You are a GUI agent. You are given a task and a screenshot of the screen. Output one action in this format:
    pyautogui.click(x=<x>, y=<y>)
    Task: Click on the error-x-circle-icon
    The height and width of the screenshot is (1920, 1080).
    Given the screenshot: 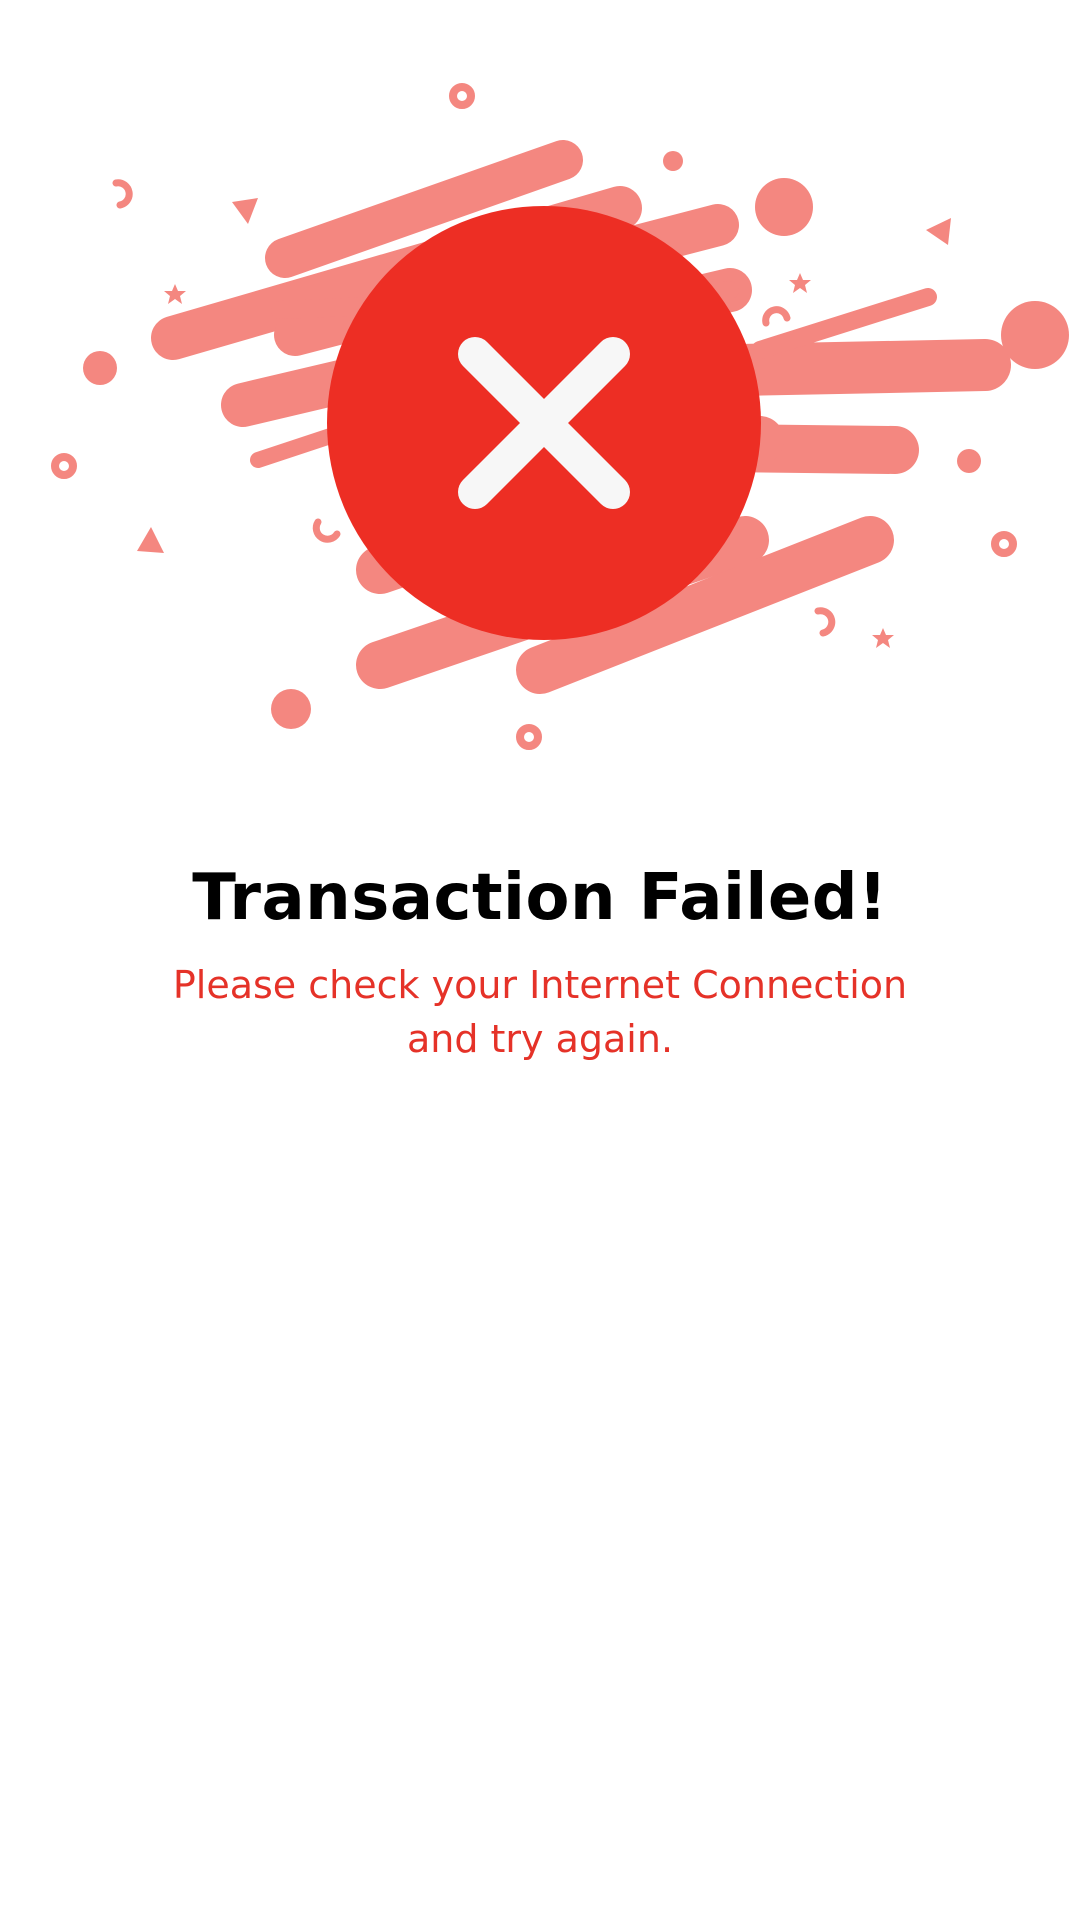 What is the action you would take?
    pyautogui.click(x=544, y=423)
    